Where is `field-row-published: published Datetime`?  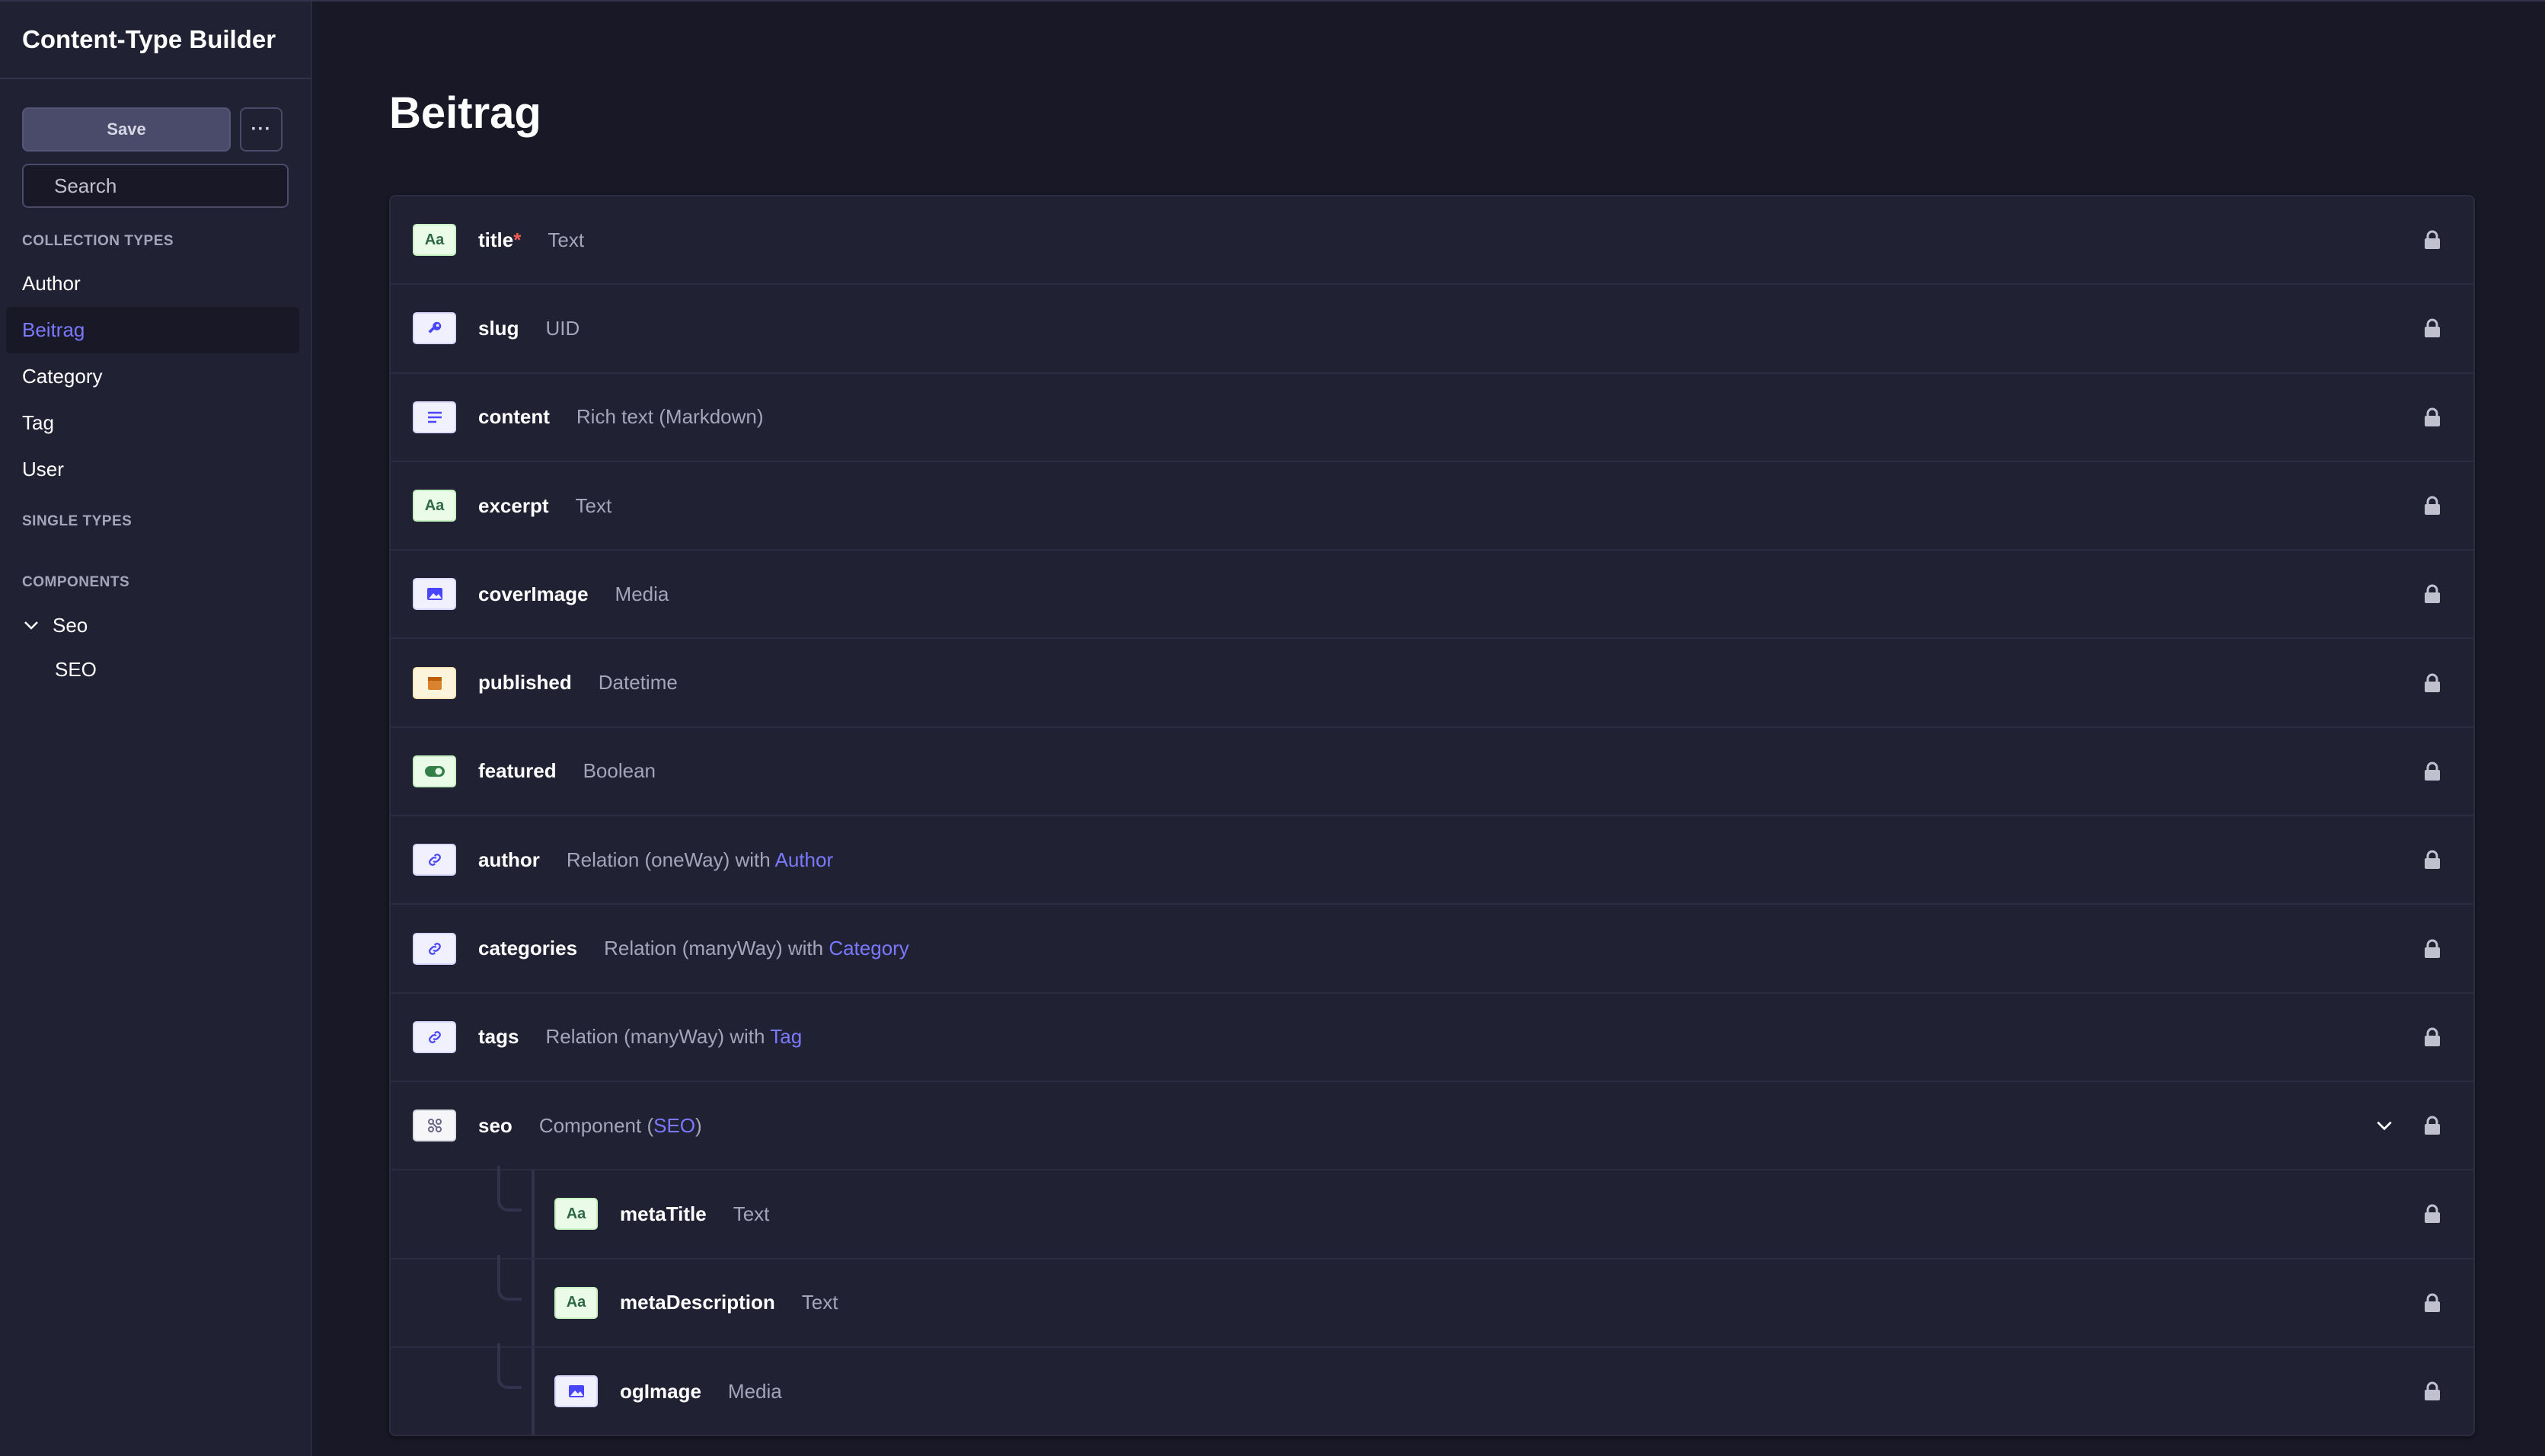
field-row-published: published Datetime is located at coordinates (1432, 683).